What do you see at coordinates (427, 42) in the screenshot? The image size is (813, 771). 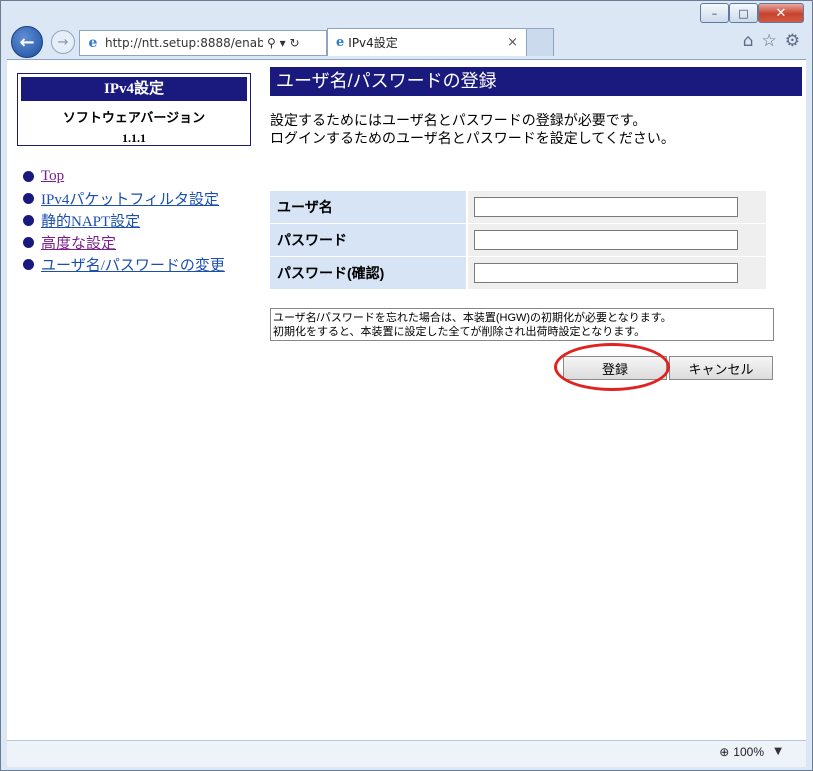 I see `tab-ipv4: e IPv4設定 ×` at bounding box center [427, 42].